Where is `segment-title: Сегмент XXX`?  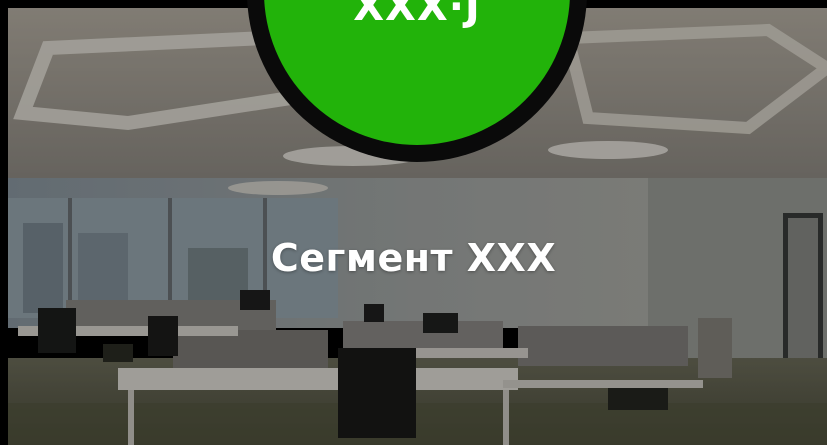 segment-title: Сегмент XXX is located at coordinates (413, 258).